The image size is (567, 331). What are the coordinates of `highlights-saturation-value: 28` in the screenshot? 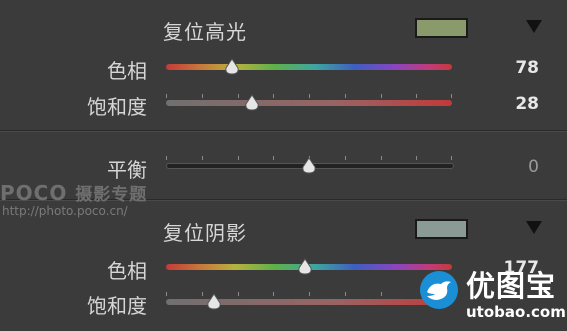 It's located at (527, 104).